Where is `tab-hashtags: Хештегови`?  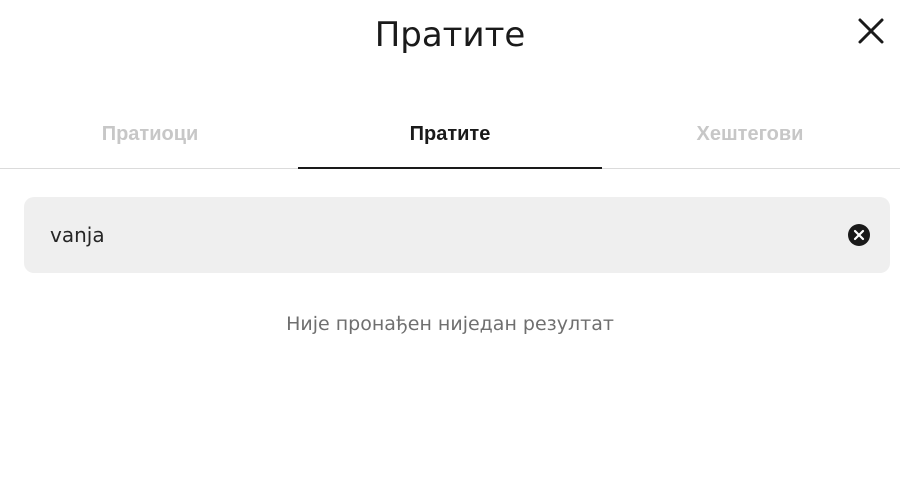
tab-hashtags: Хештегови is located at coordinates (750, 134).